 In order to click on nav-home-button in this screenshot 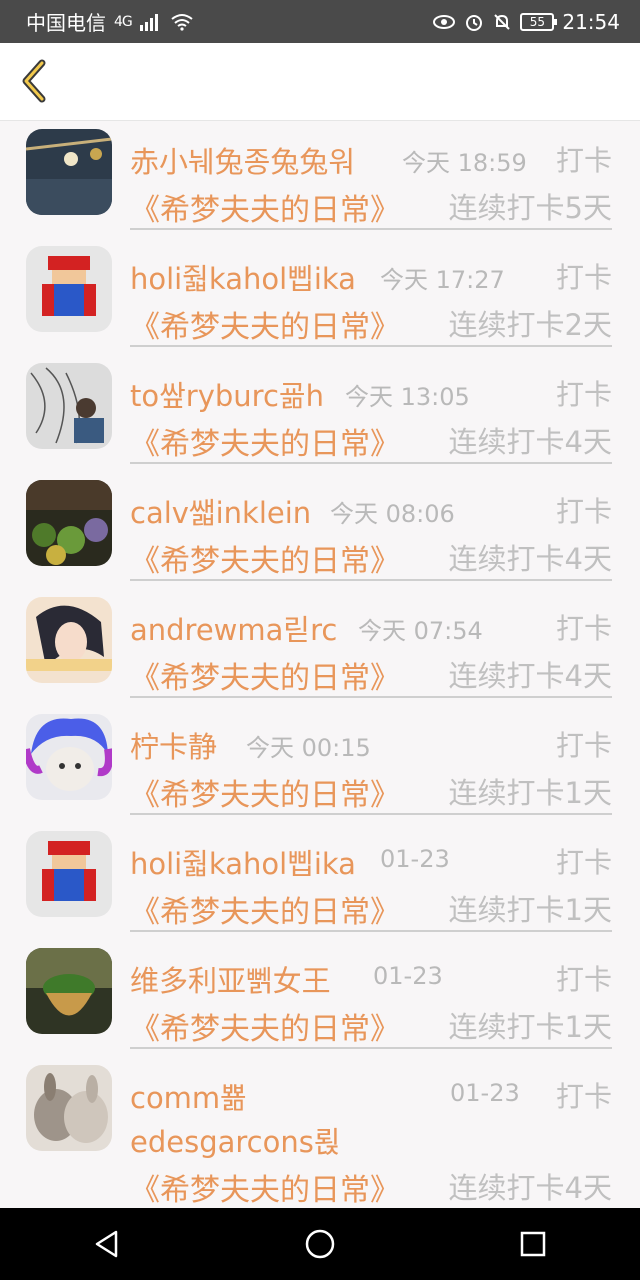, I will do `click(320, 1244)`.